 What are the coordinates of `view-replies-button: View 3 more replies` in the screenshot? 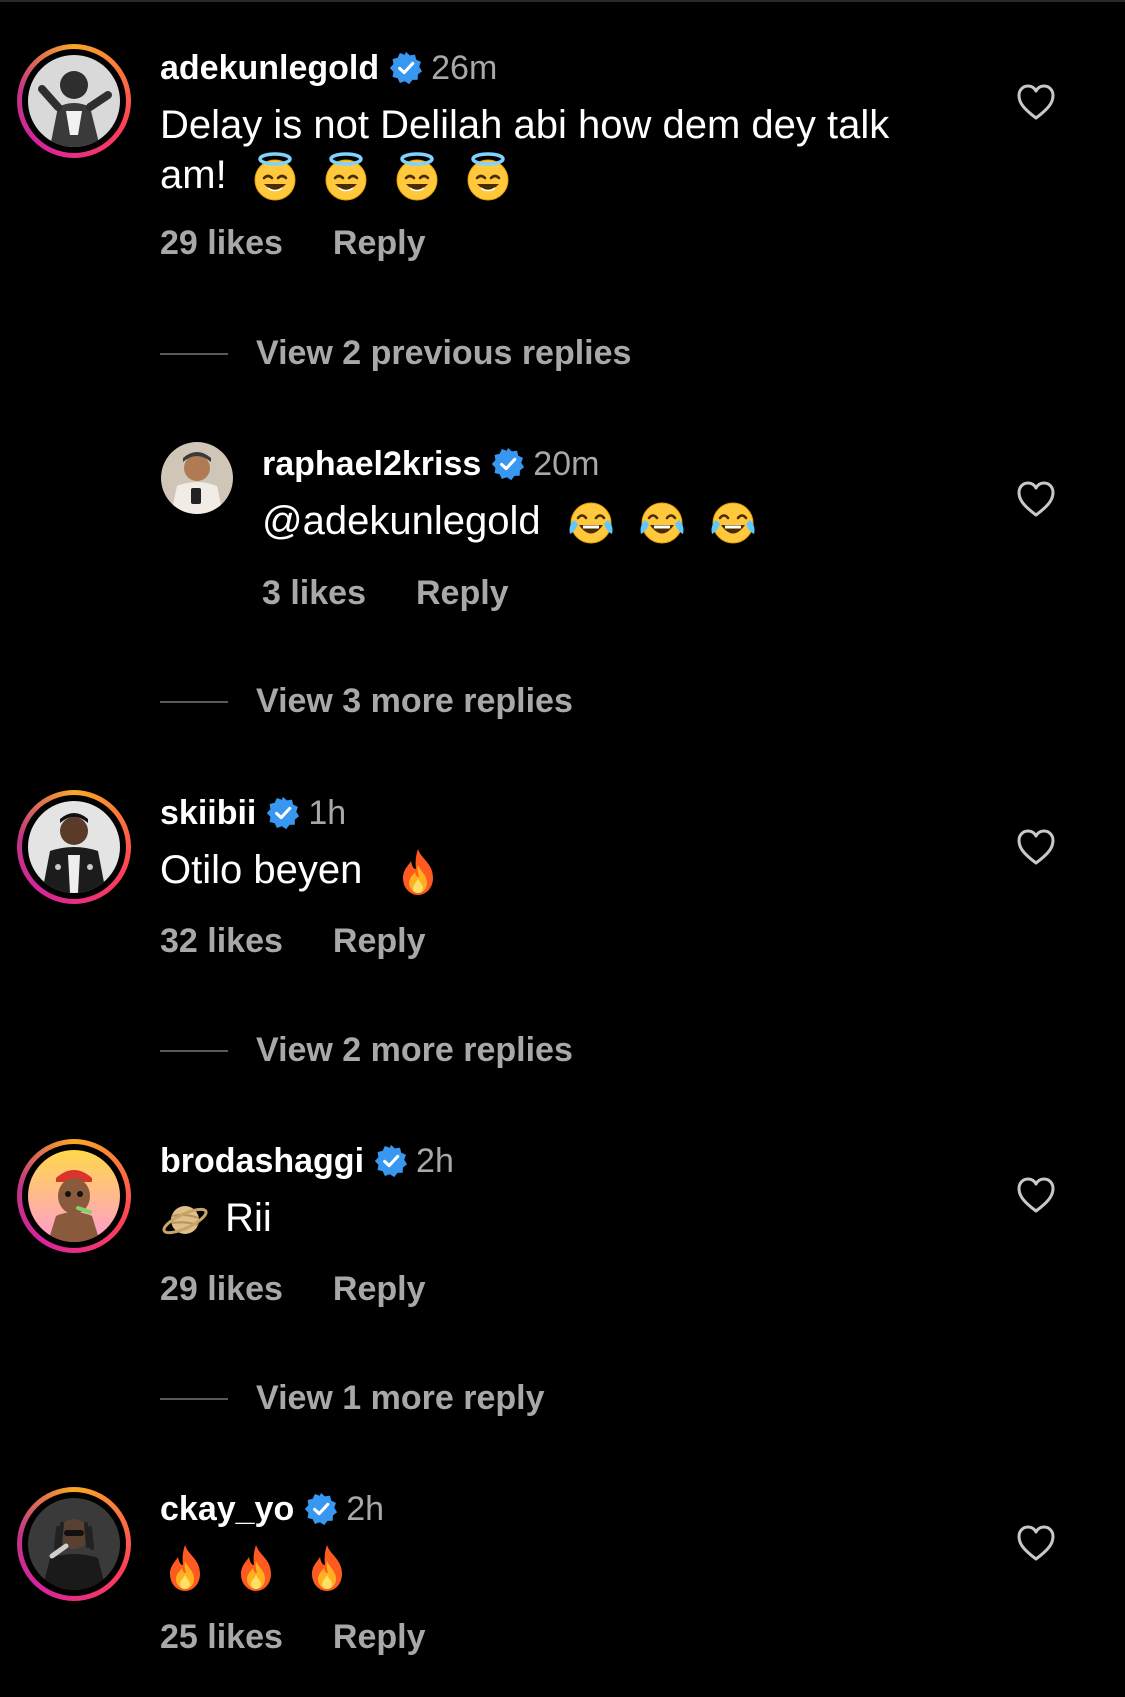 It's located at (414, 701).